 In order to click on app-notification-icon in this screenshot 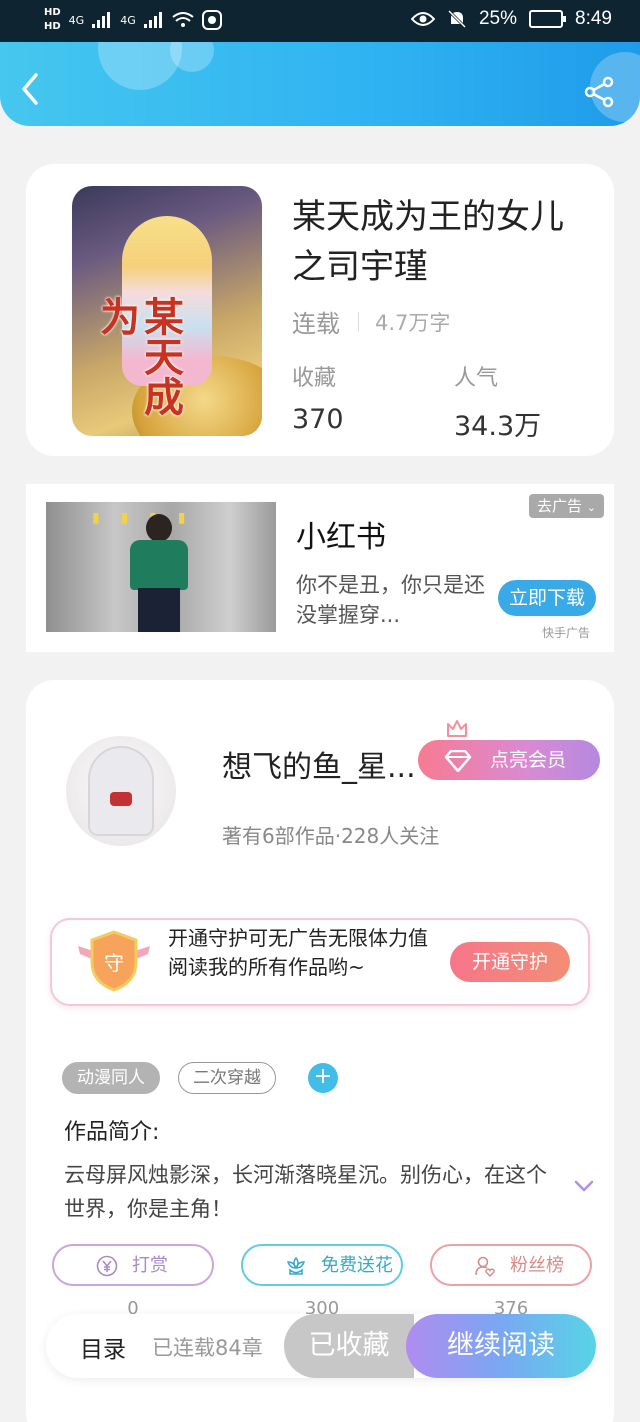, I will do `click(211, 20)`.